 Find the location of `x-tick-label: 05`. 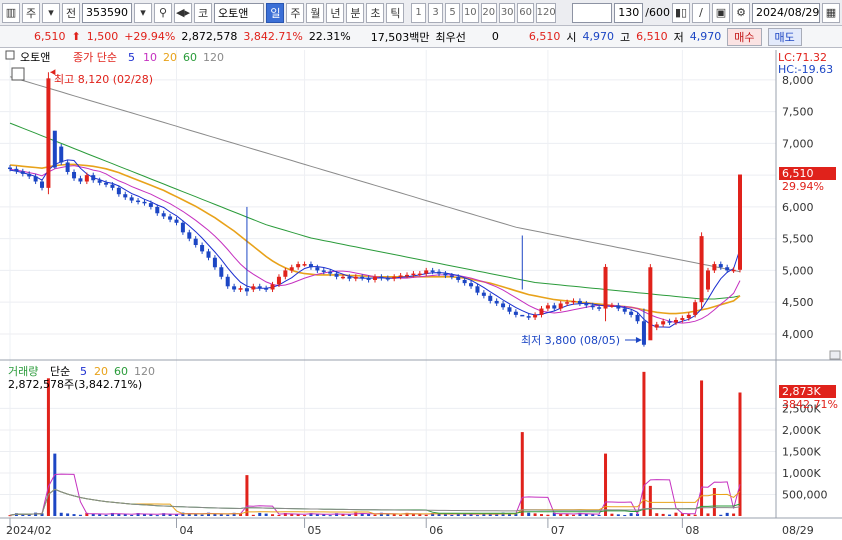

x-tick-label: 05 is located at coordinates (315, 530).